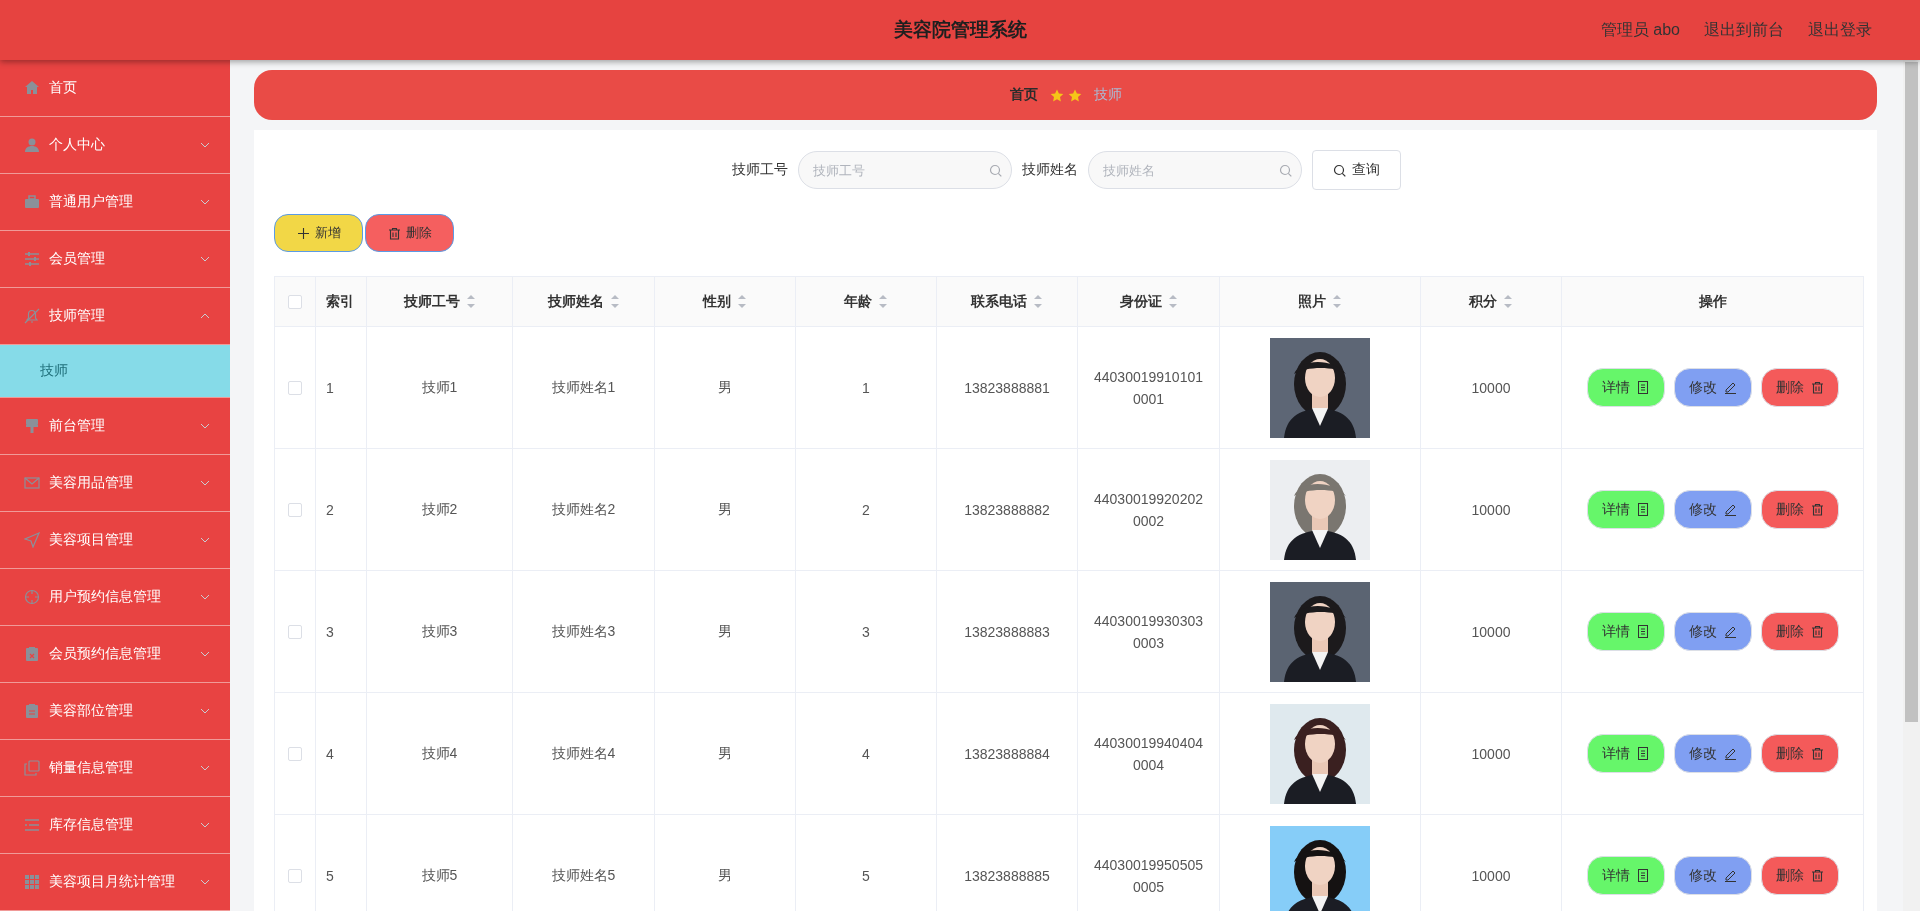  I want to click on column-header: 照片, so click(1320, 301).